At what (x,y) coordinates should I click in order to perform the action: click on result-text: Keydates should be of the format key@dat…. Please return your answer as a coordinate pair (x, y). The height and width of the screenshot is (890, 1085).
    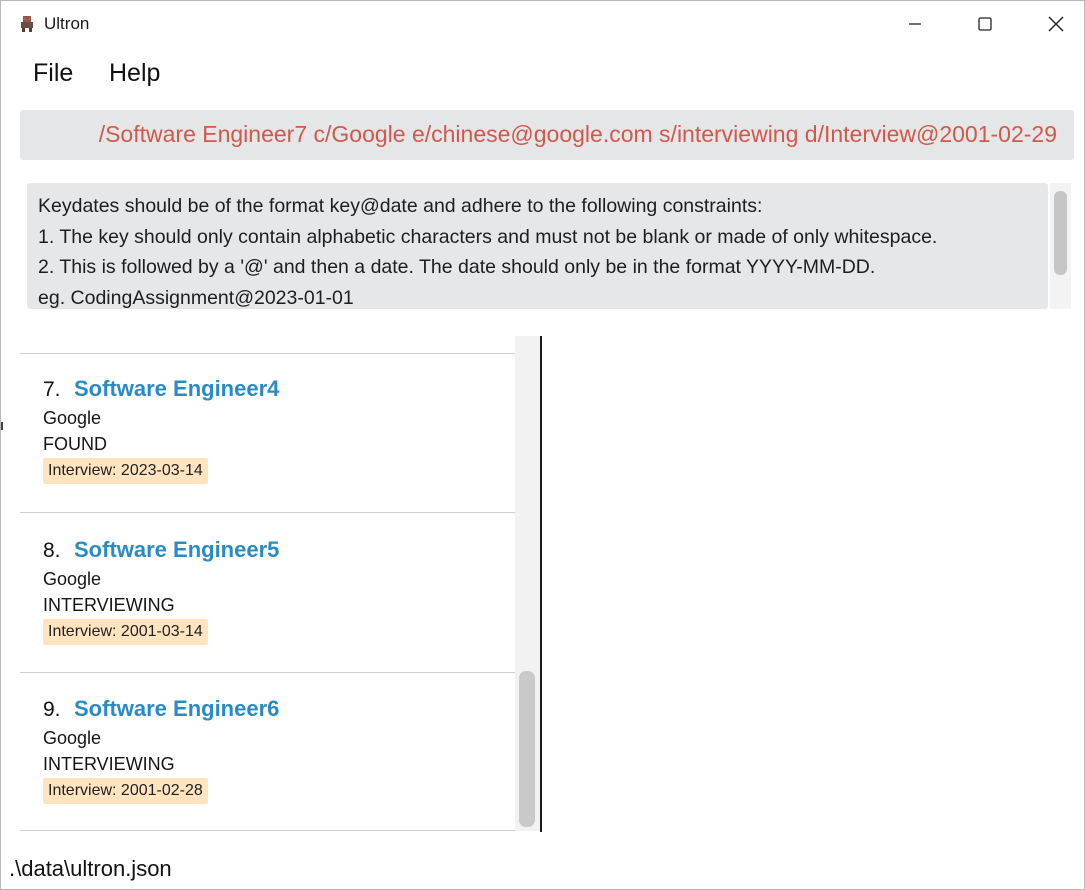
    Looking at the image, I should click on (487, 250).